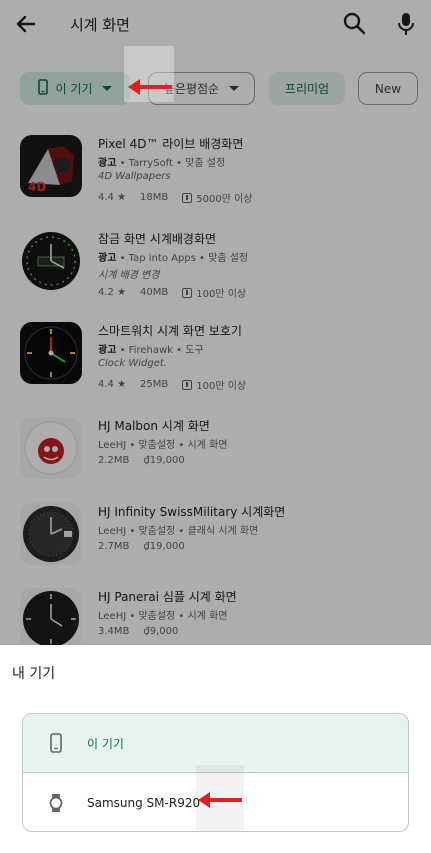 This screenshot has height=853, width=431. Describe the element at coordinates (114, 460) in the screenshot. I see `app-size: 2.2MB` at that location.